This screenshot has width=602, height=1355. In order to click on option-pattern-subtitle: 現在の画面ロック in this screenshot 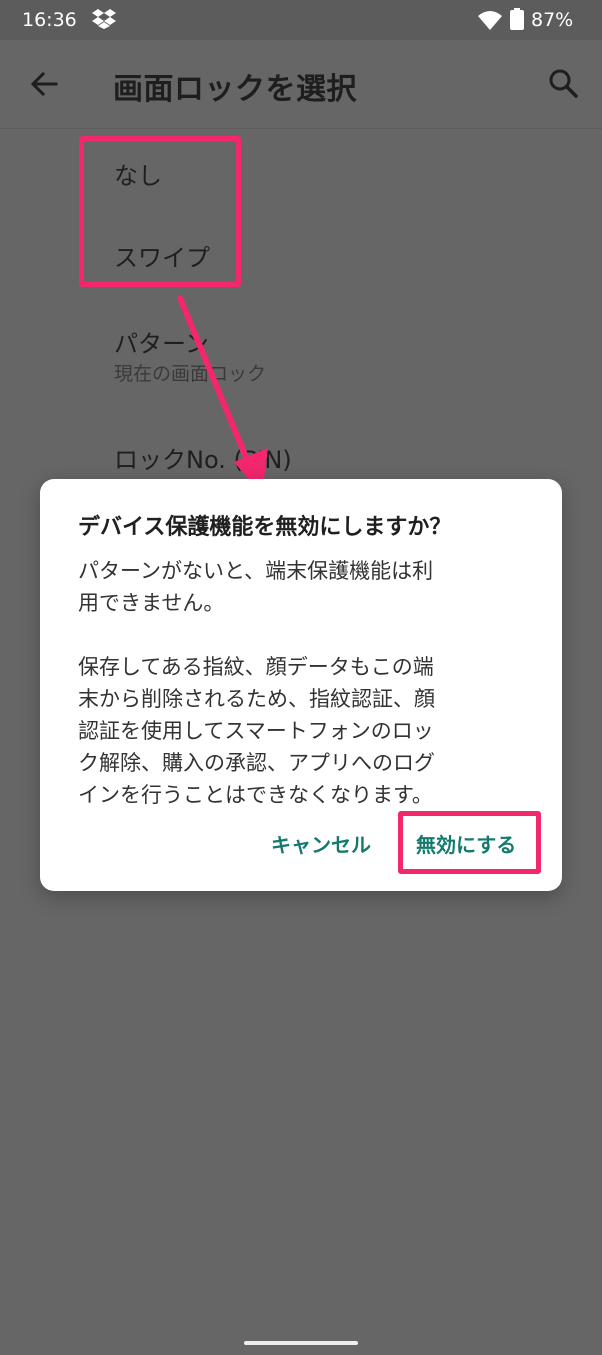, I will do `click(190, 374)`.